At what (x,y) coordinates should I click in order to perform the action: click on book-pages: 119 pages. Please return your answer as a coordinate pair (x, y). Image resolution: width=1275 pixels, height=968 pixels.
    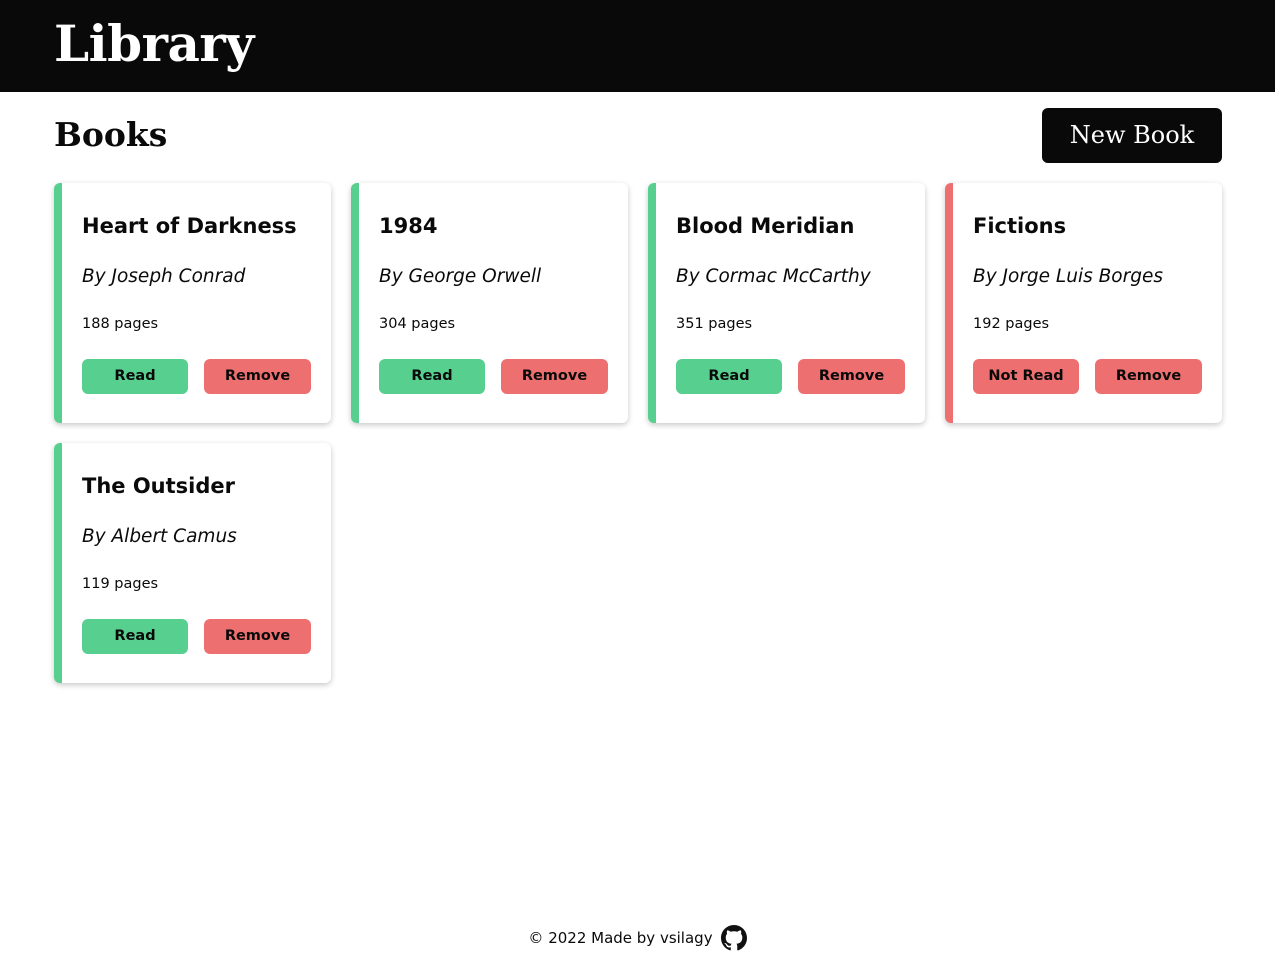
    Looking at the image, I should click on (120, 584).